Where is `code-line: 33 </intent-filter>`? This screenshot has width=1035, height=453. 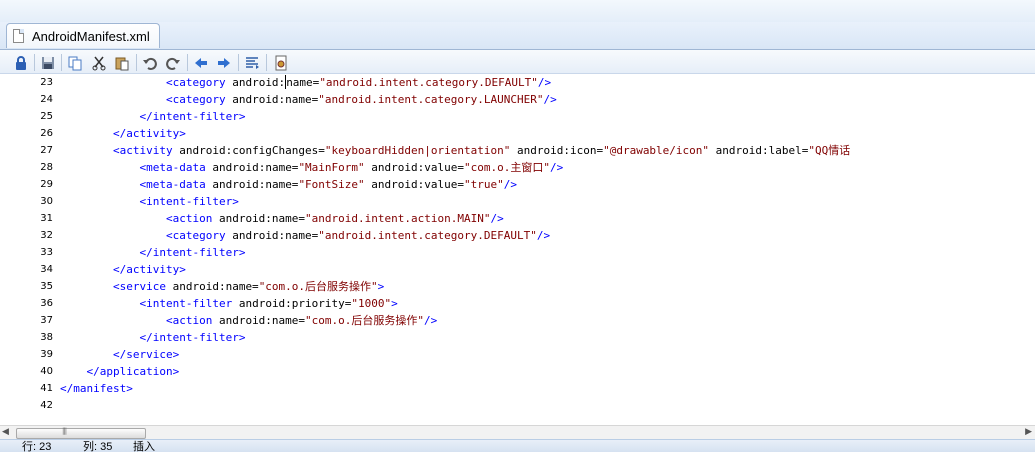 code-line: 33 </intent-filter> is located at coordinates (517, 252).